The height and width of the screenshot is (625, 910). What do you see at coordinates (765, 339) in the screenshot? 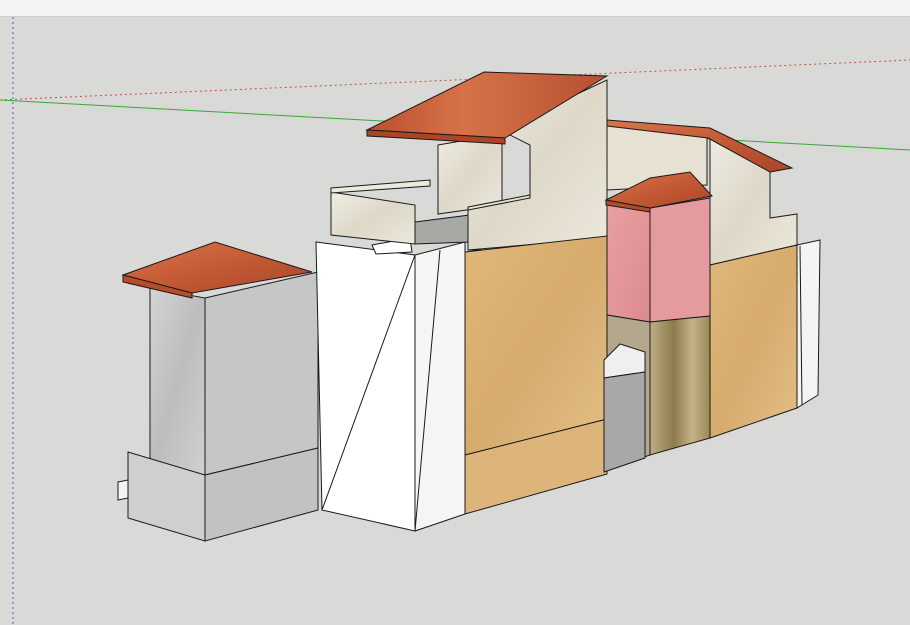
I see `right-beige-house` at bounding box center [765, 339].